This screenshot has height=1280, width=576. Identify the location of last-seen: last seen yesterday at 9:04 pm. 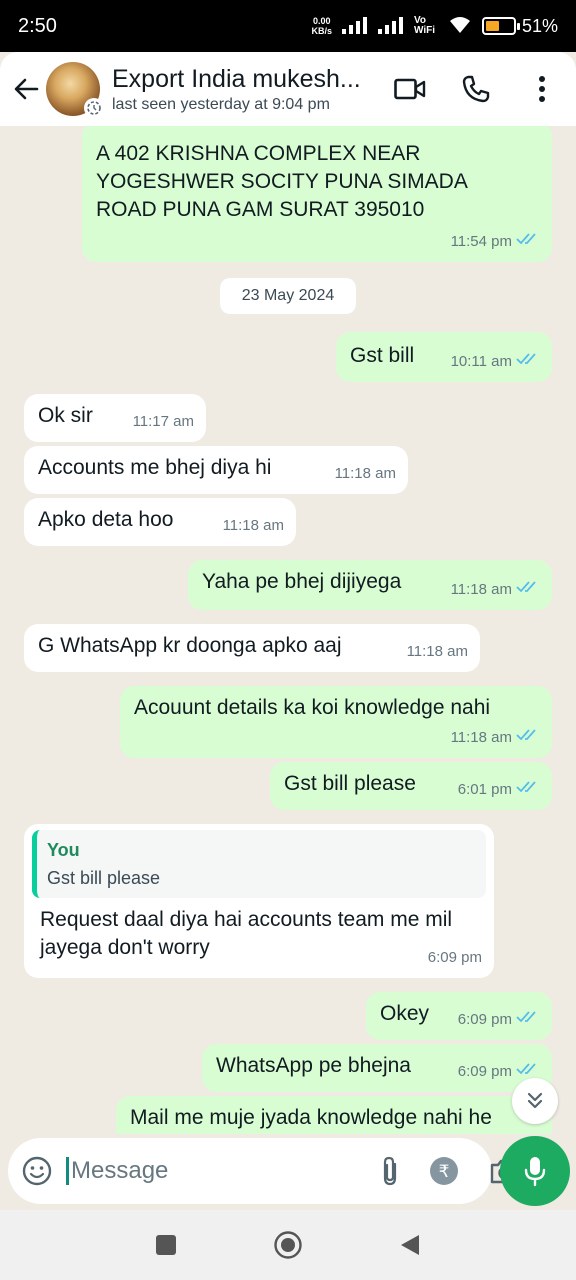
(221, 104).